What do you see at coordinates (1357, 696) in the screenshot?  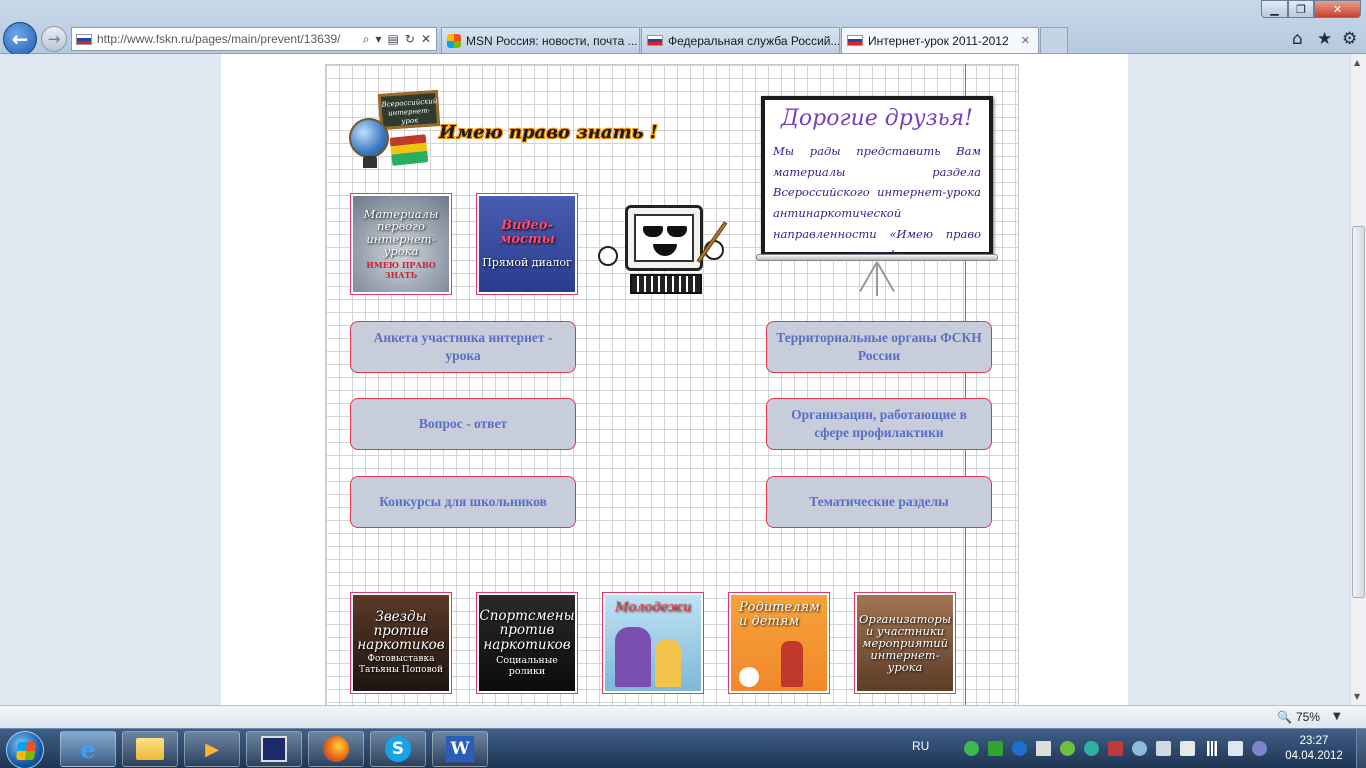 I see `scroll-down-icon: ▼` at bounding box center [1357, 696].